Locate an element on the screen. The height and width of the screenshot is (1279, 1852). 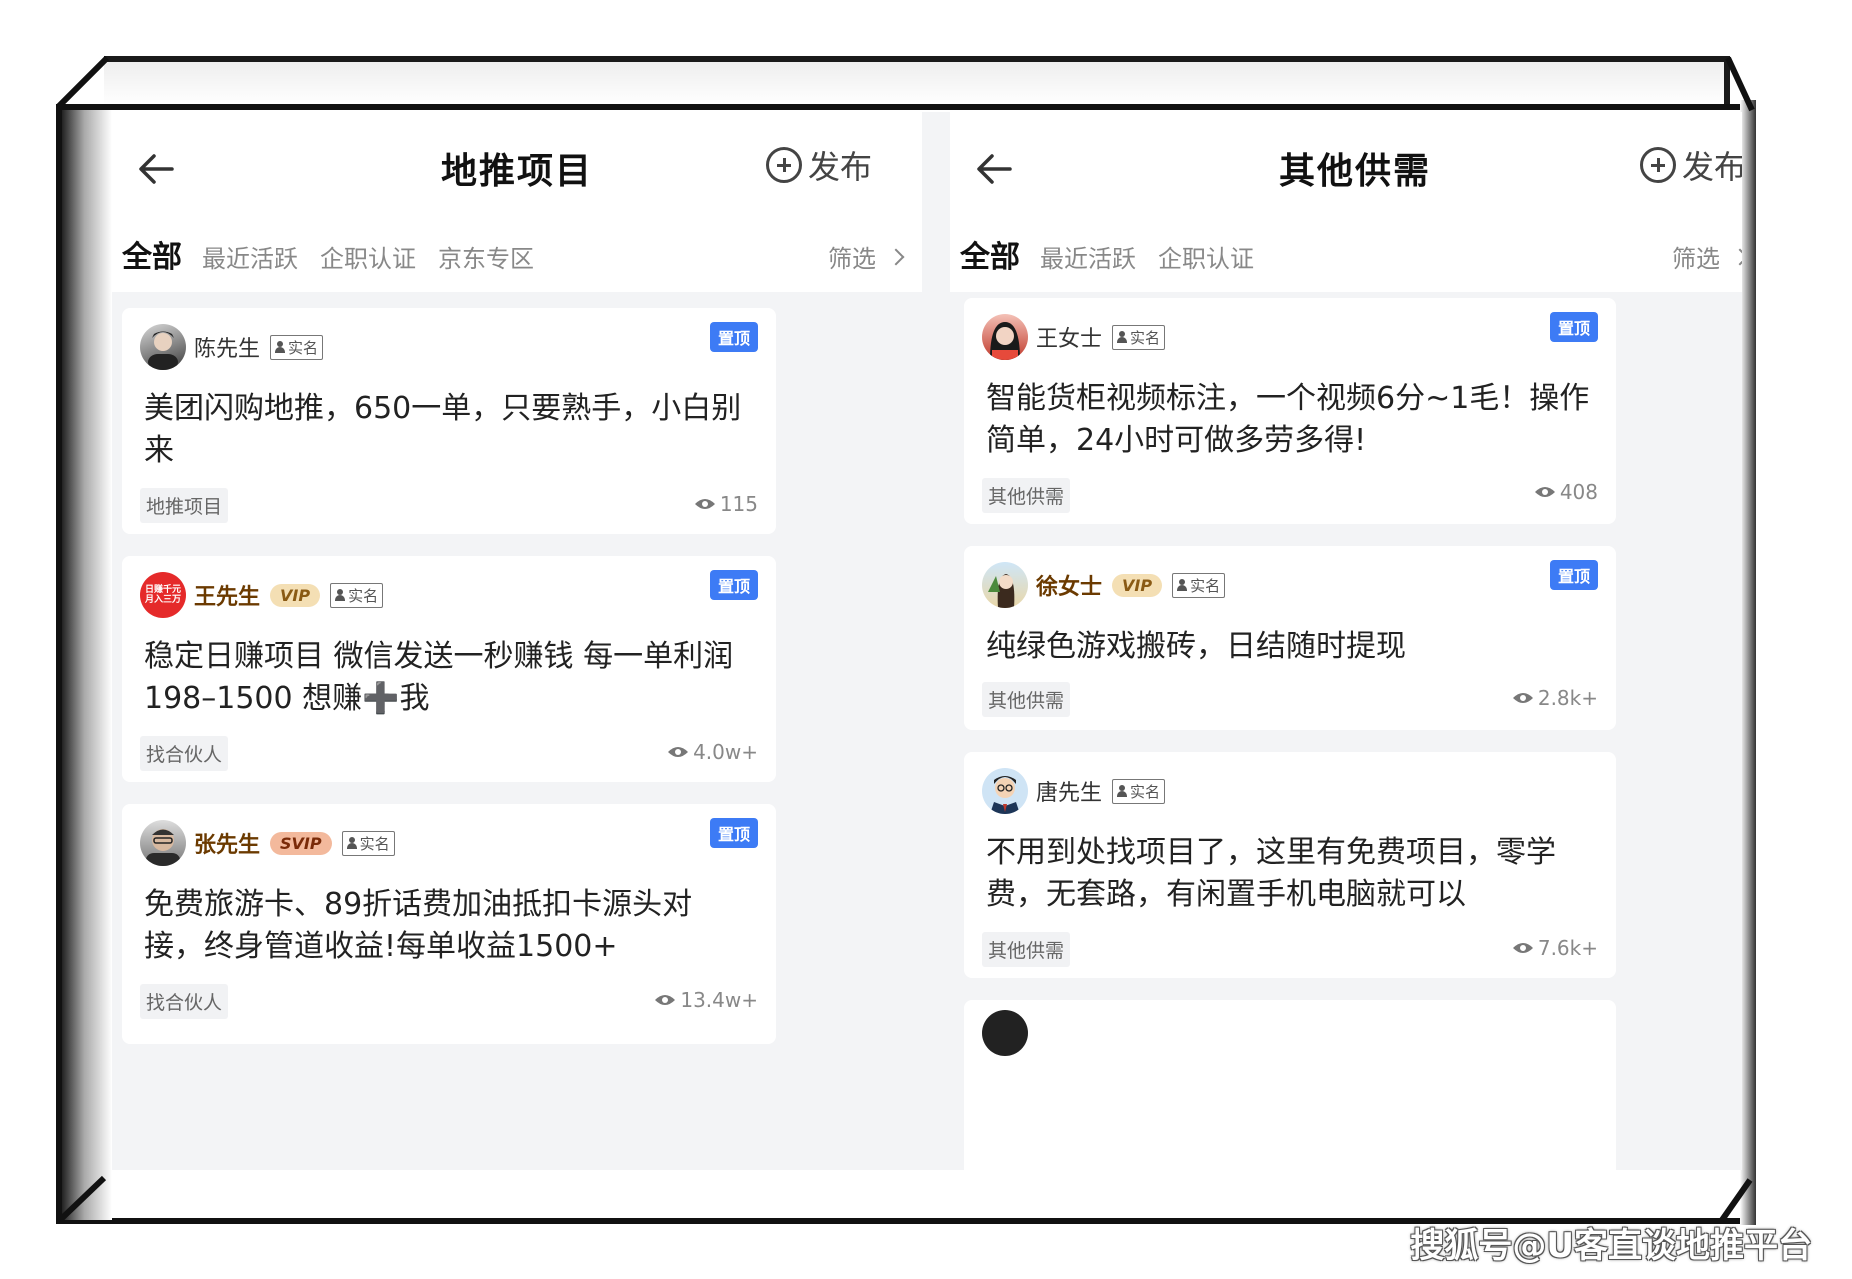
page-title: 其他供需 is located at coordinates (1354, 171).